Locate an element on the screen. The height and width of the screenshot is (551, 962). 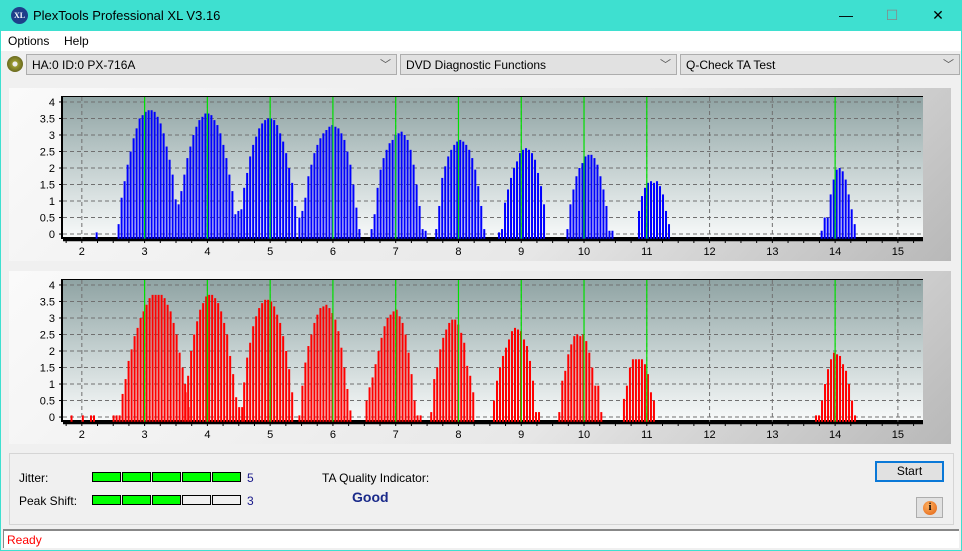
menu-help: Help is located at coordinates (76, 41).